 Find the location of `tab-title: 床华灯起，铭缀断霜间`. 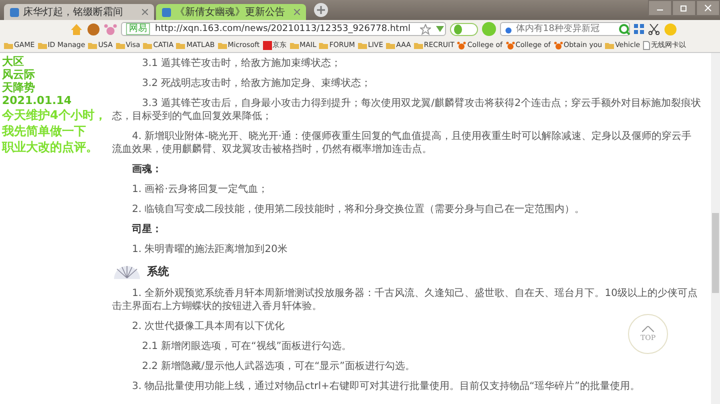

tab-title: 床华灯起，铭缀断霜间 is located at coordinates (73, 12).